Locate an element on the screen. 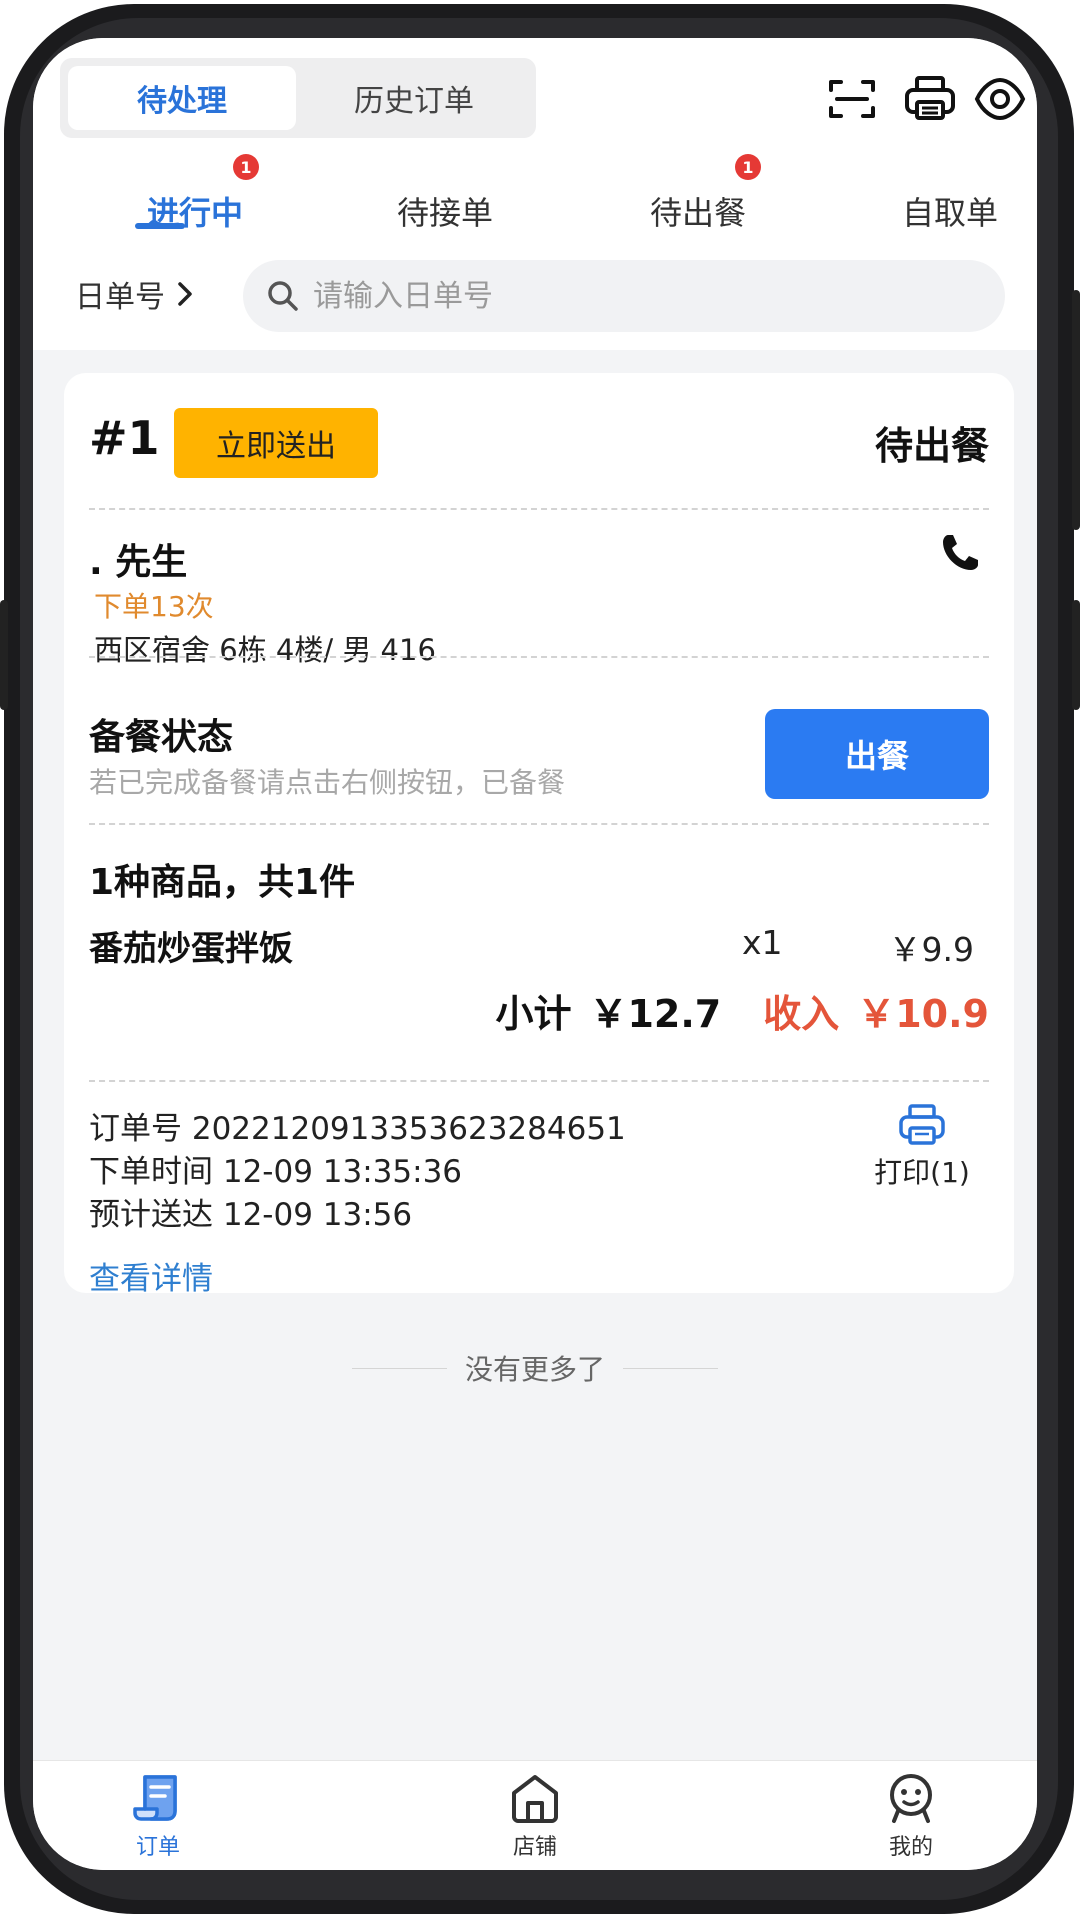 The image size is (1080, 1920). item-name: 番茄炒蛋拌饭 is located at coordinates (191, 949).